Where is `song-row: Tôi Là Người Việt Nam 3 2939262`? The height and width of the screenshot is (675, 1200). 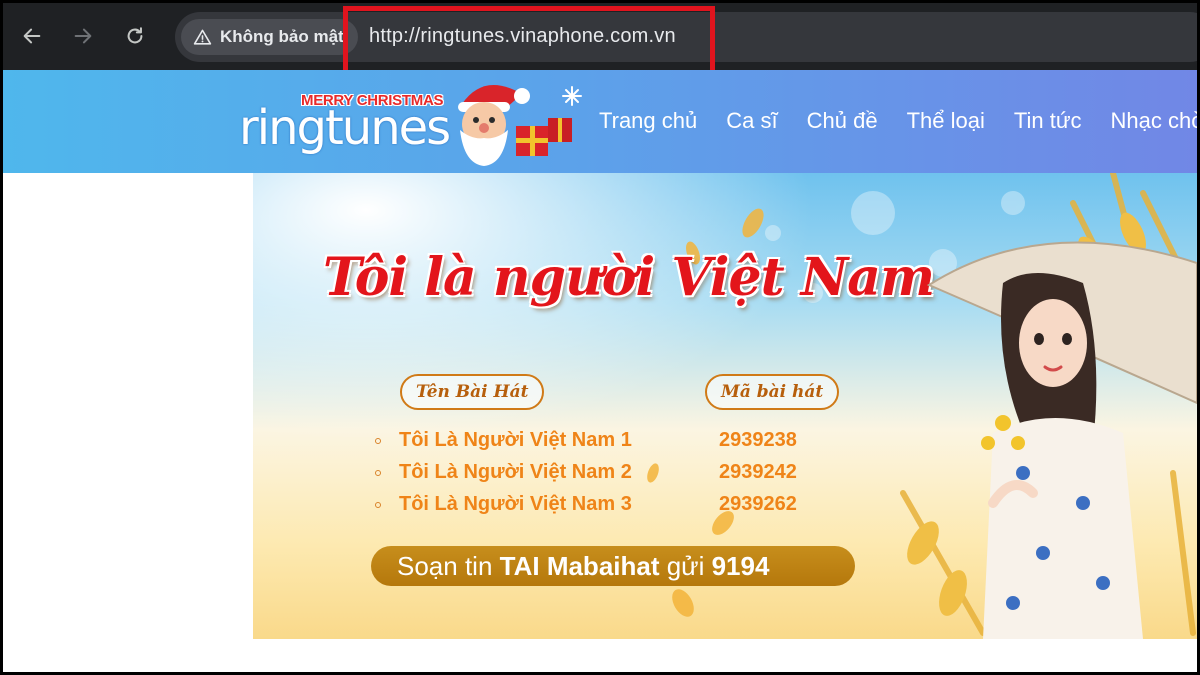
song-row: Tôi Là Người Việt Nam 3 2939262 is located at coordinates (586, 504).